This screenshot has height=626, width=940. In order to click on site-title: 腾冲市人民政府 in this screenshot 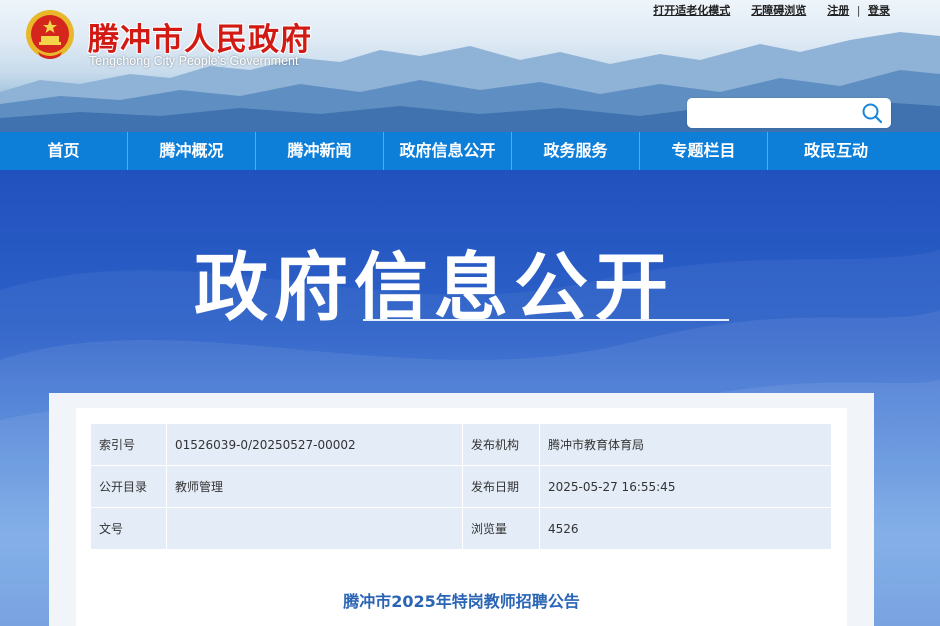, I will do `click(200, 40)`.